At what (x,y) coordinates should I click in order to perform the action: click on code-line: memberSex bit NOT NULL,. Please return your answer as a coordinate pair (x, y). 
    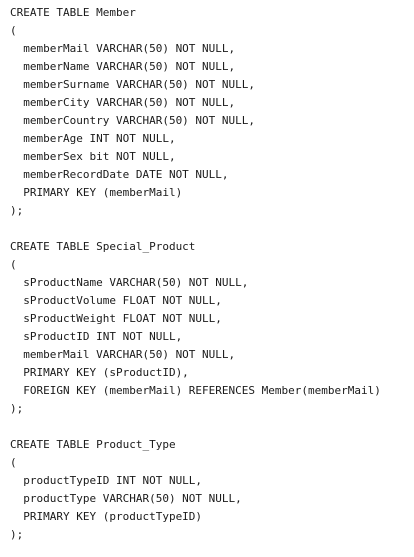
    Looking at the image, I should click on (93, 156).